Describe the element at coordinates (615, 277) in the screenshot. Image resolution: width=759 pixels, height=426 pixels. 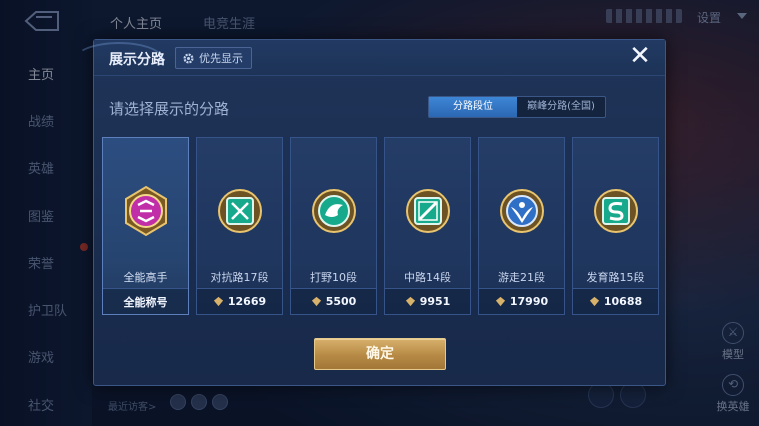
I see `card-label: 发育路15段` at that location.